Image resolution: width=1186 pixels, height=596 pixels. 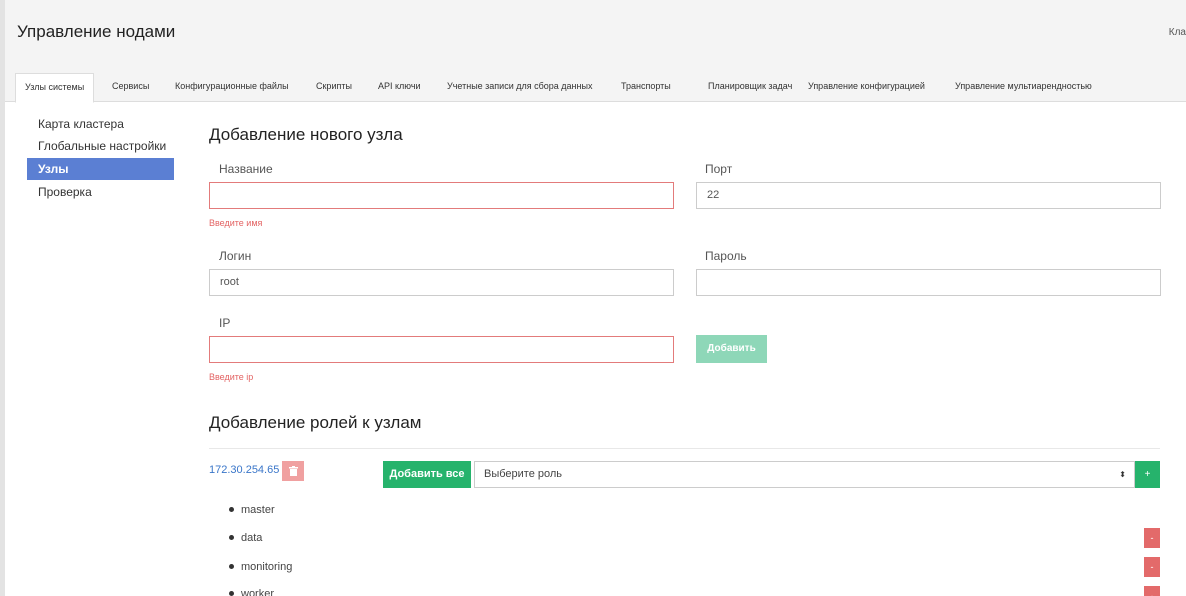 What do you see at coordinates (244, 470) in the screenshot?
I see `node-ip-link: 172.30.254.65` at bounding box center [244, 470].